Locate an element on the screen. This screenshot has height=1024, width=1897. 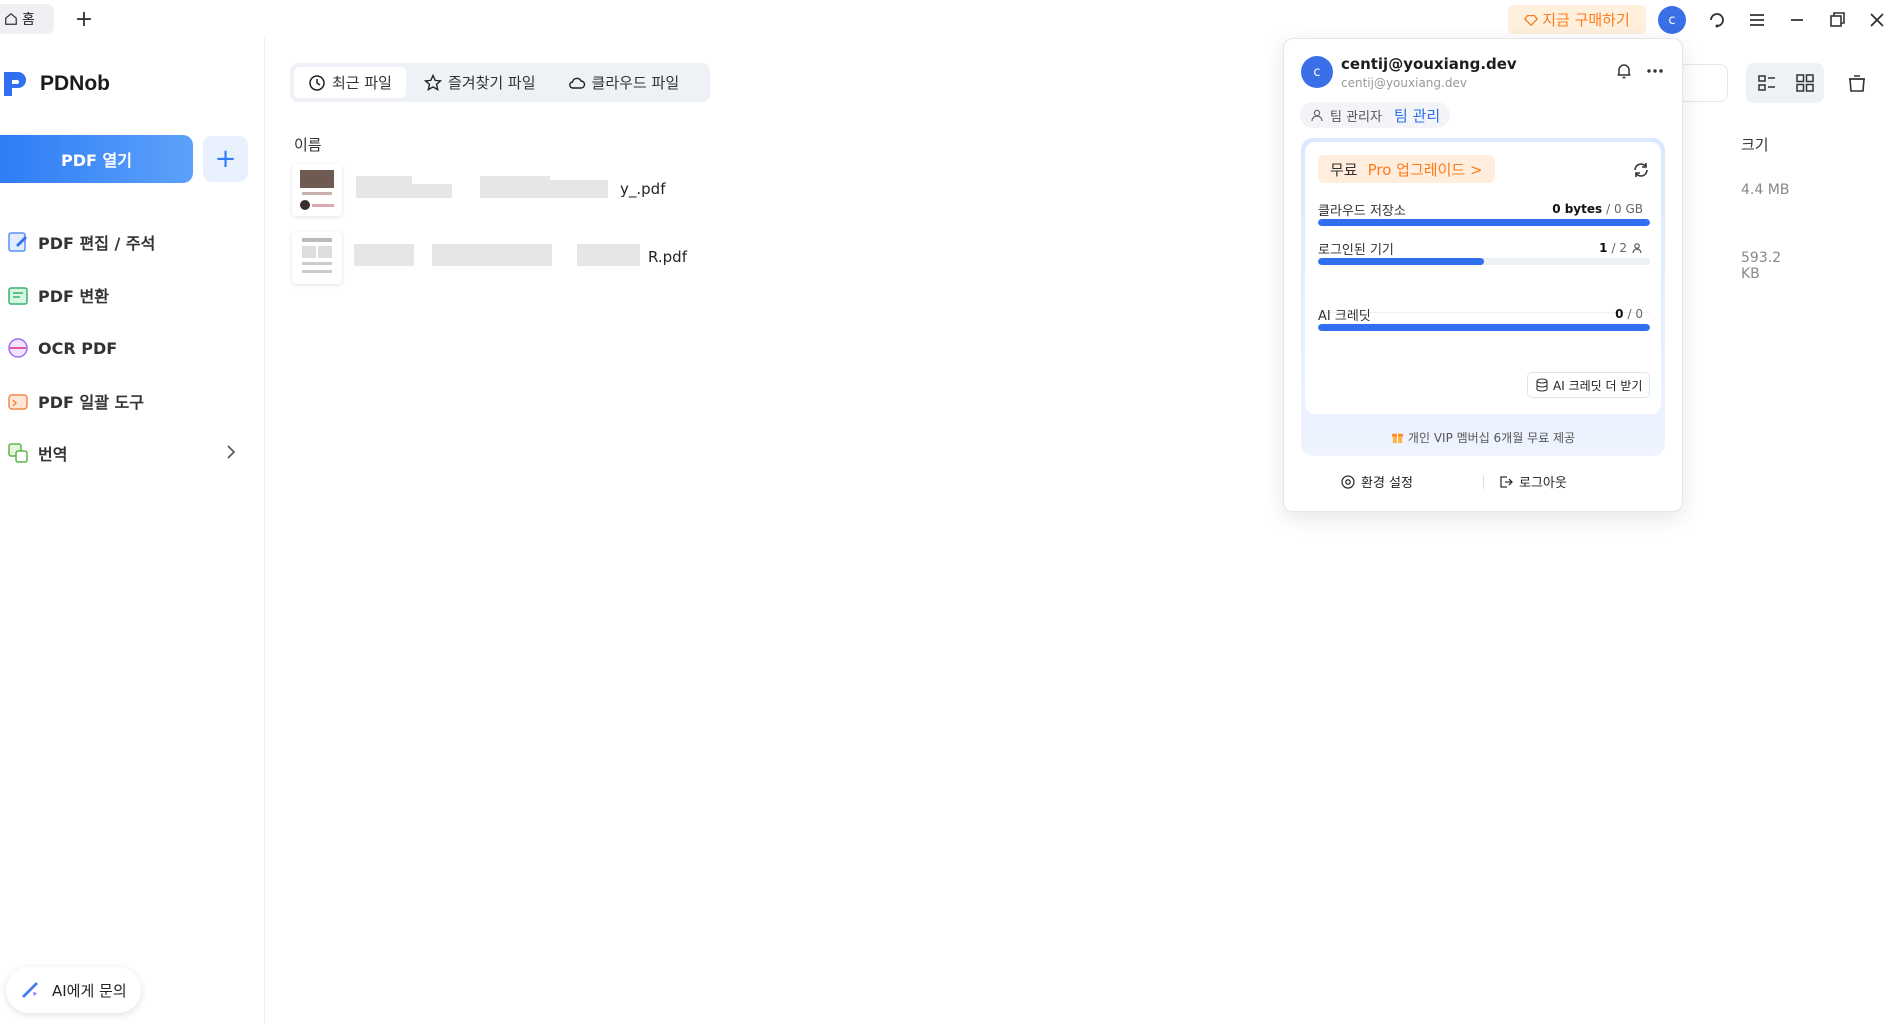
app-logo: PDNob is located at coordinates (55, 84).